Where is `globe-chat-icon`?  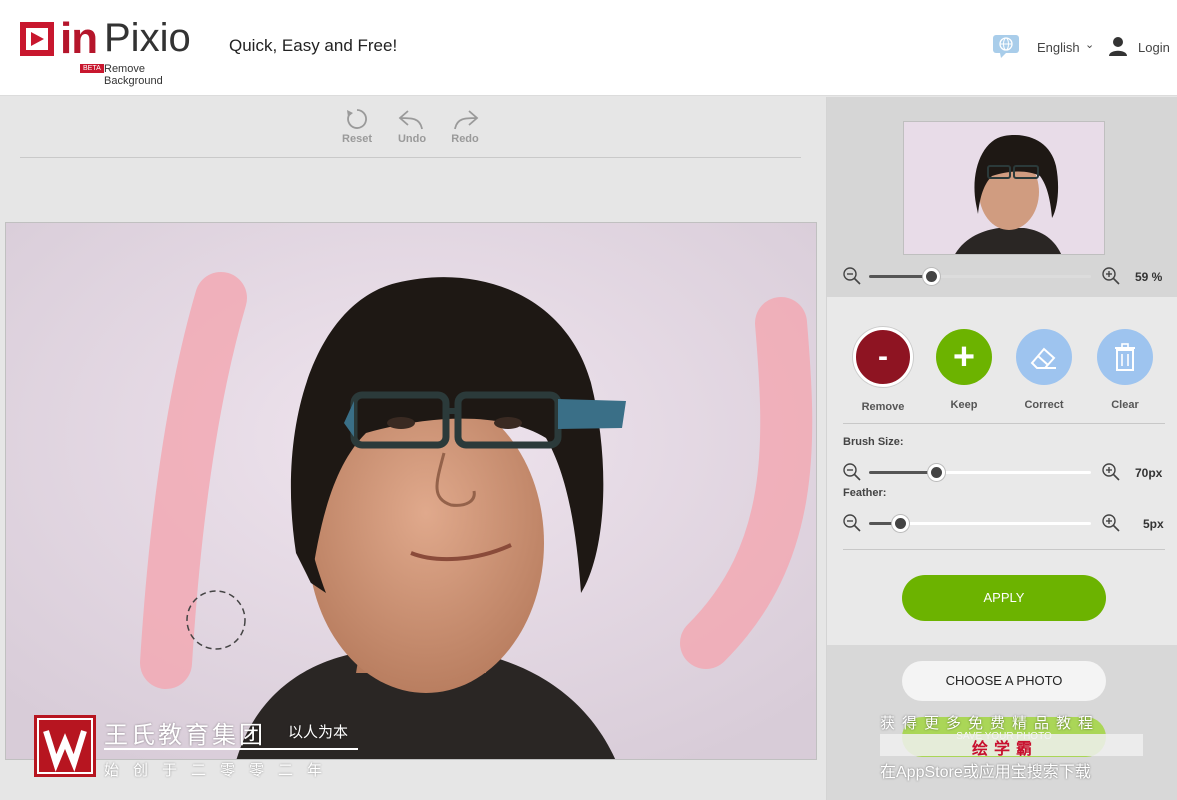 globe-chat-icon is located at coordinates (1007, 46).